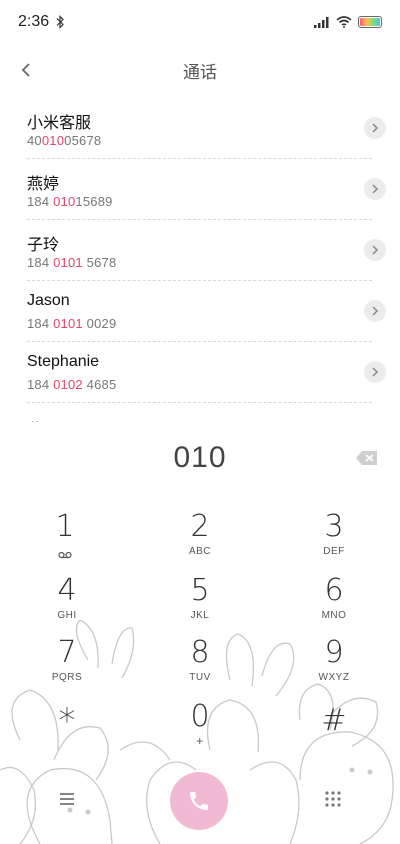 This screenshot has width=400, height=844. What do you see at coordinates (206, 250) in the screenshot?
I see `contact-row: 子玲 184 0101 5678` at bounding box center [206, 250].